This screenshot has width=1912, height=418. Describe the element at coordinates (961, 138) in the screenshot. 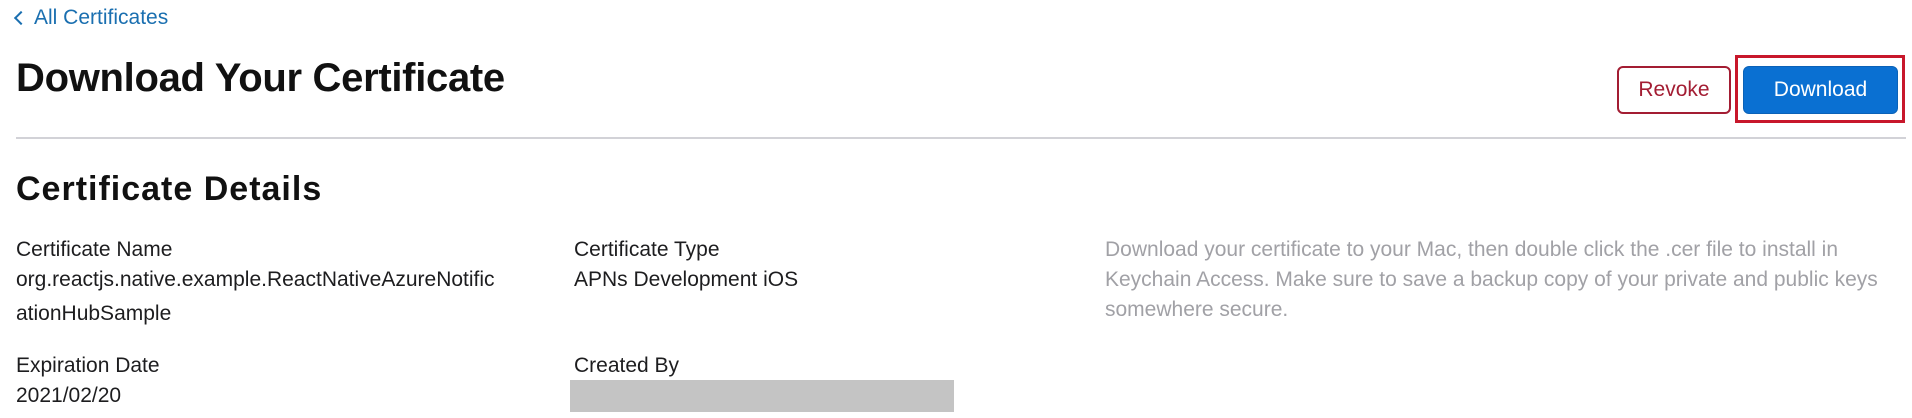

I see `header-divider` at that location.